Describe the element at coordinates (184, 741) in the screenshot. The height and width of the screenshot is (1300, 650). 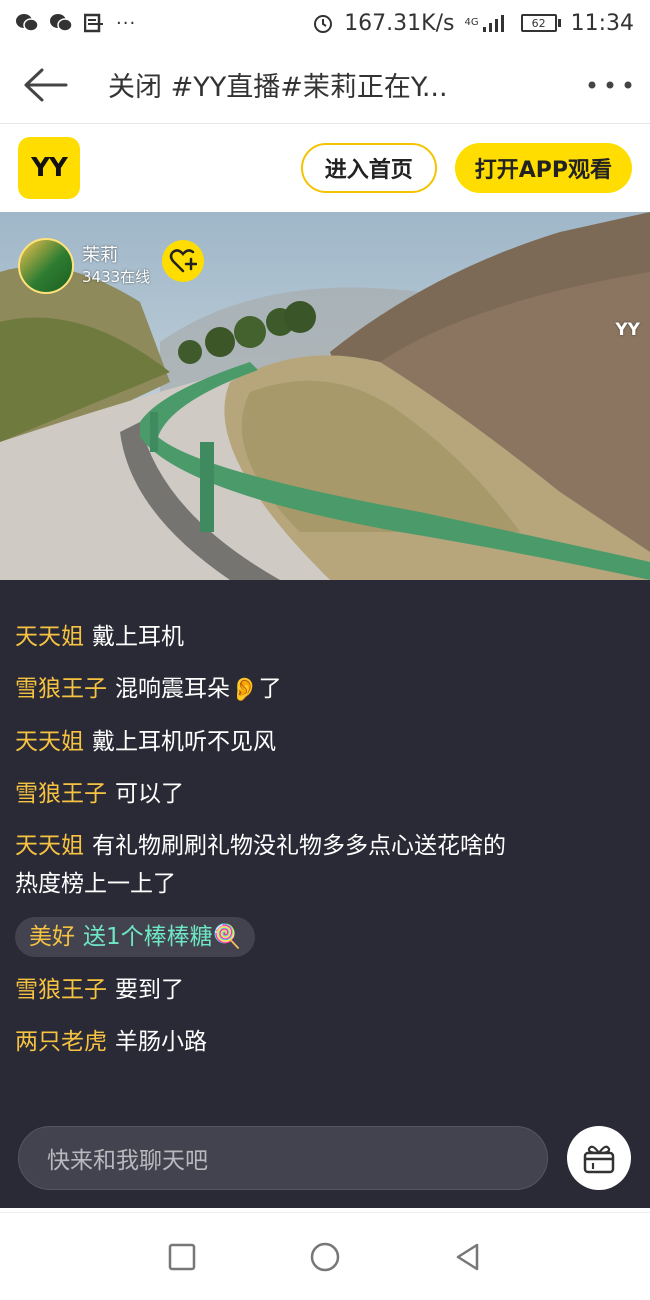
I see `message-text: 戴上耳机听不见风` at that location.